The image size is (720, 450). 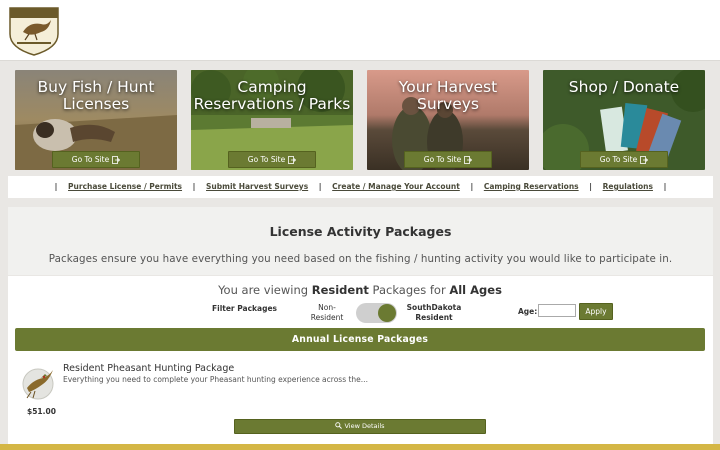 I want to click on view-details-button: View Details, so click(x=360, y=426).